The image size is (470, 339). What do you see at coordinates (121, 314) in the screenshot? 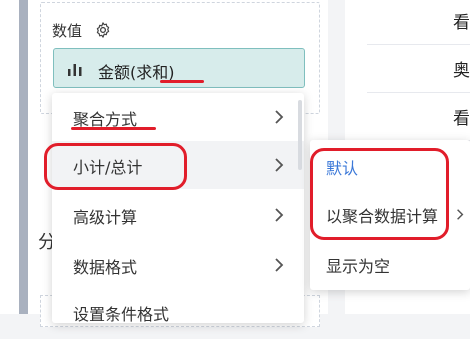
I see `menu-item-label: 设置条件格式` at bounding box center [121, 314].